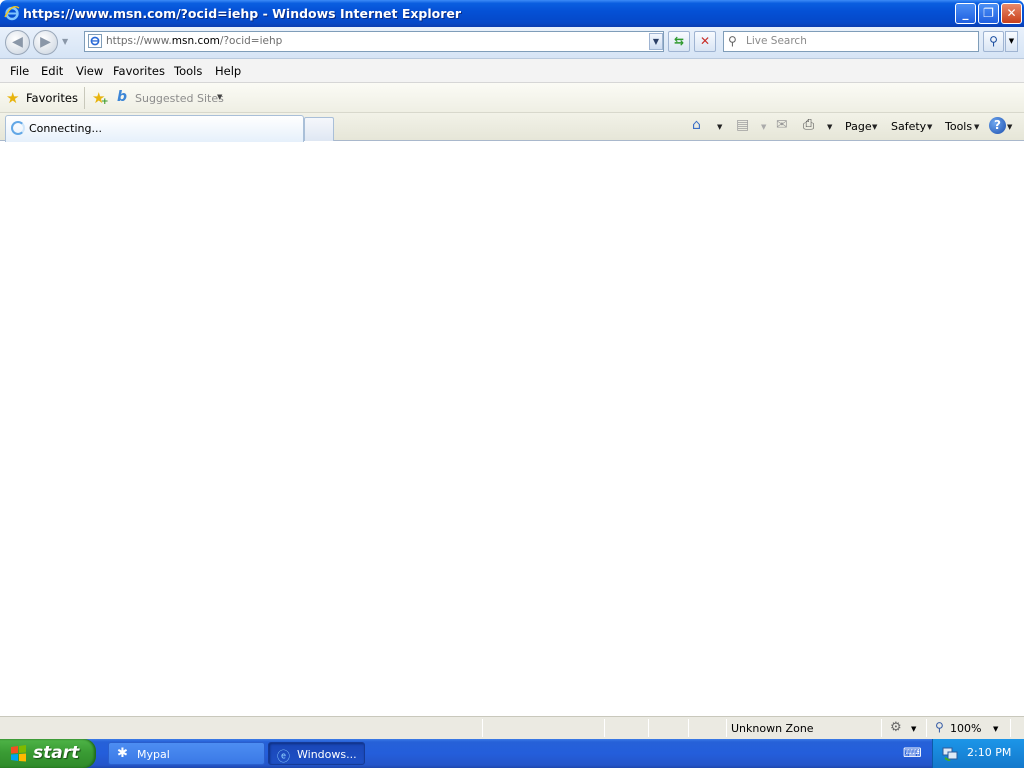  Describe the element at coordinates (913, 729) in the screenshot. I see `protected-mode-dropdown-icon: ▼` at that location.